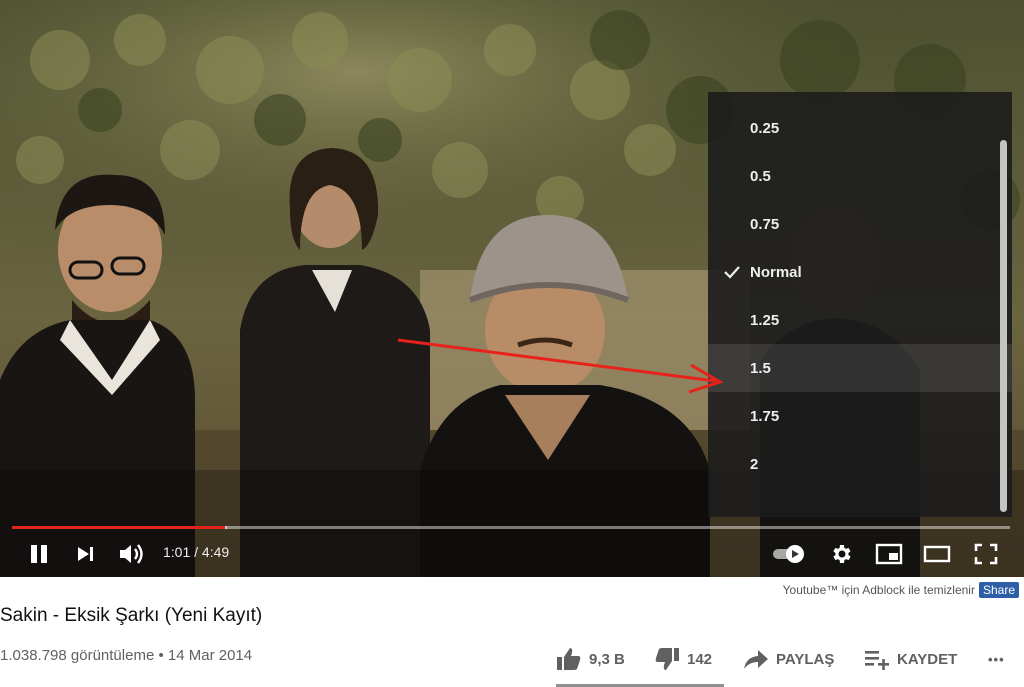 The height and width of the screenshot is (687, 1024). What do you see at coordinates (860, 272) in the screenshot?
I see `speed-option: Normal` at bounding box center [860, 272].